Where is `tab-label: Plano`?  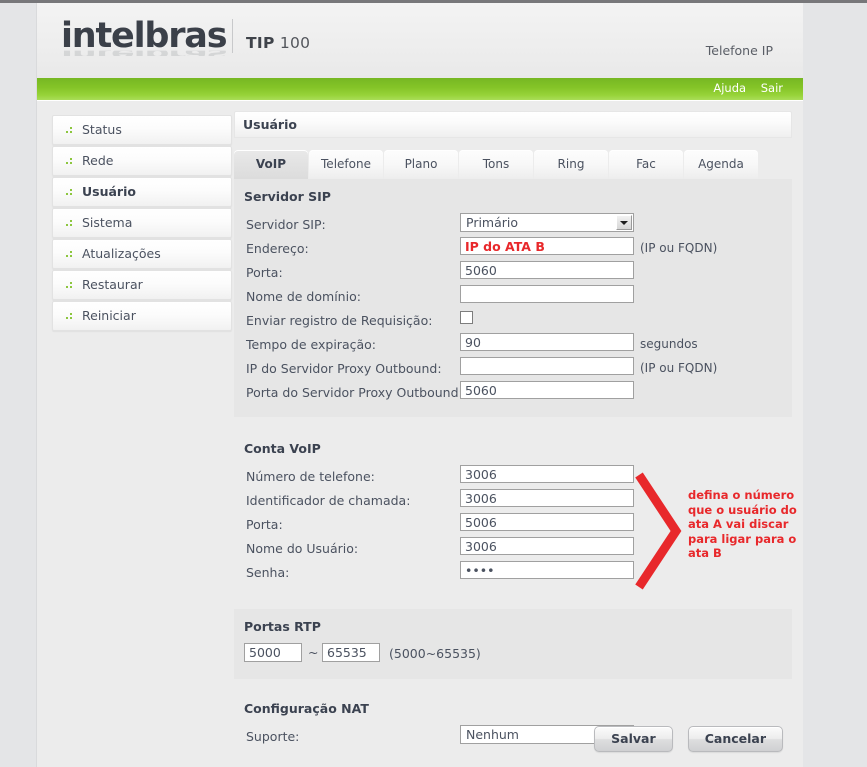
tab-label: Plano is located at coordinates (421, 164).